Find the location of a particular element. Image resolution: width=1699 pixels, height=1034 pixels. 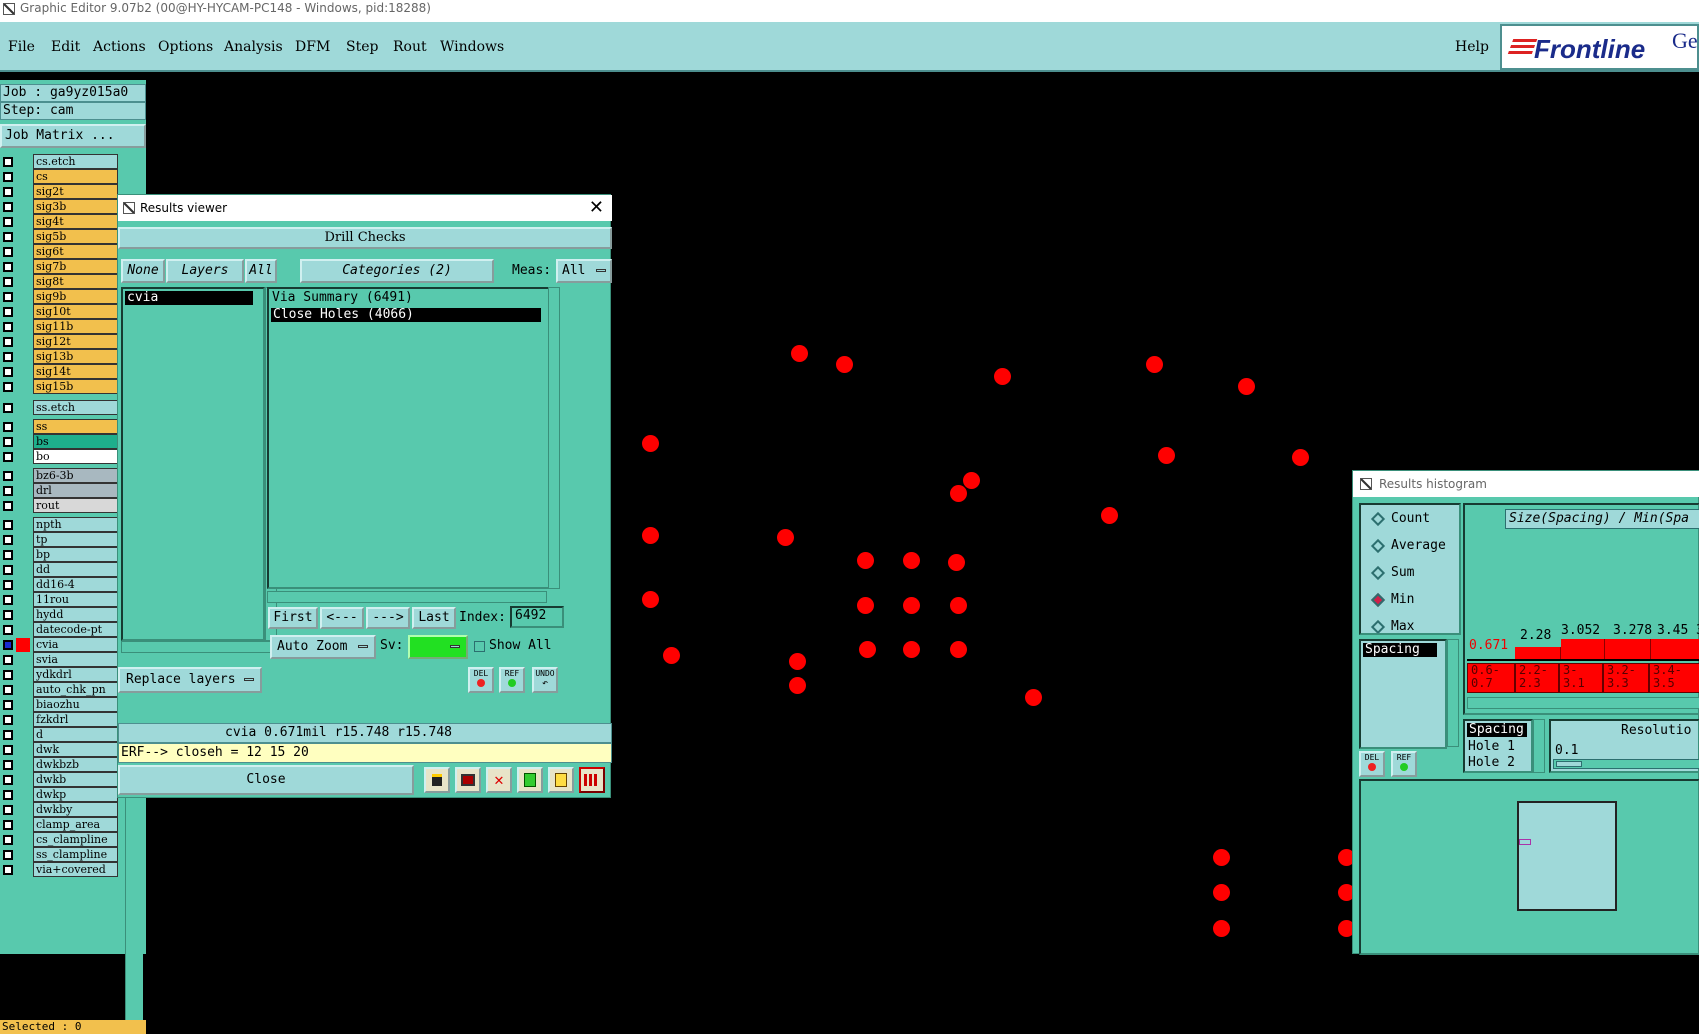

layer-row-dd: dd is located at coordinates (59, 570).